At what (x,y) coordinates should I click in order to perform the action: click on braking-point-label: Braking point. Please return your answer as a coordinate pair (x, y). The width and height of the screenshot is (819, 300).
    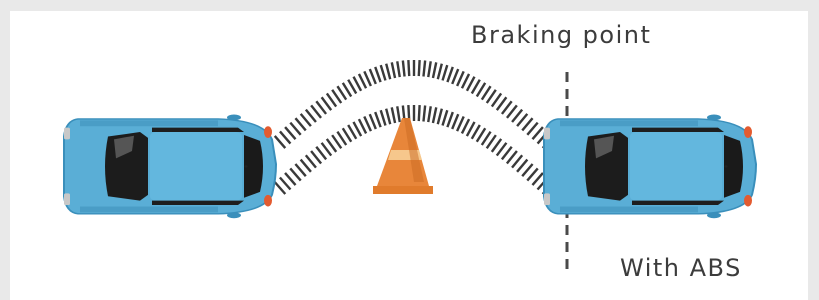
    Looking at the image, I should click on (561, 35).